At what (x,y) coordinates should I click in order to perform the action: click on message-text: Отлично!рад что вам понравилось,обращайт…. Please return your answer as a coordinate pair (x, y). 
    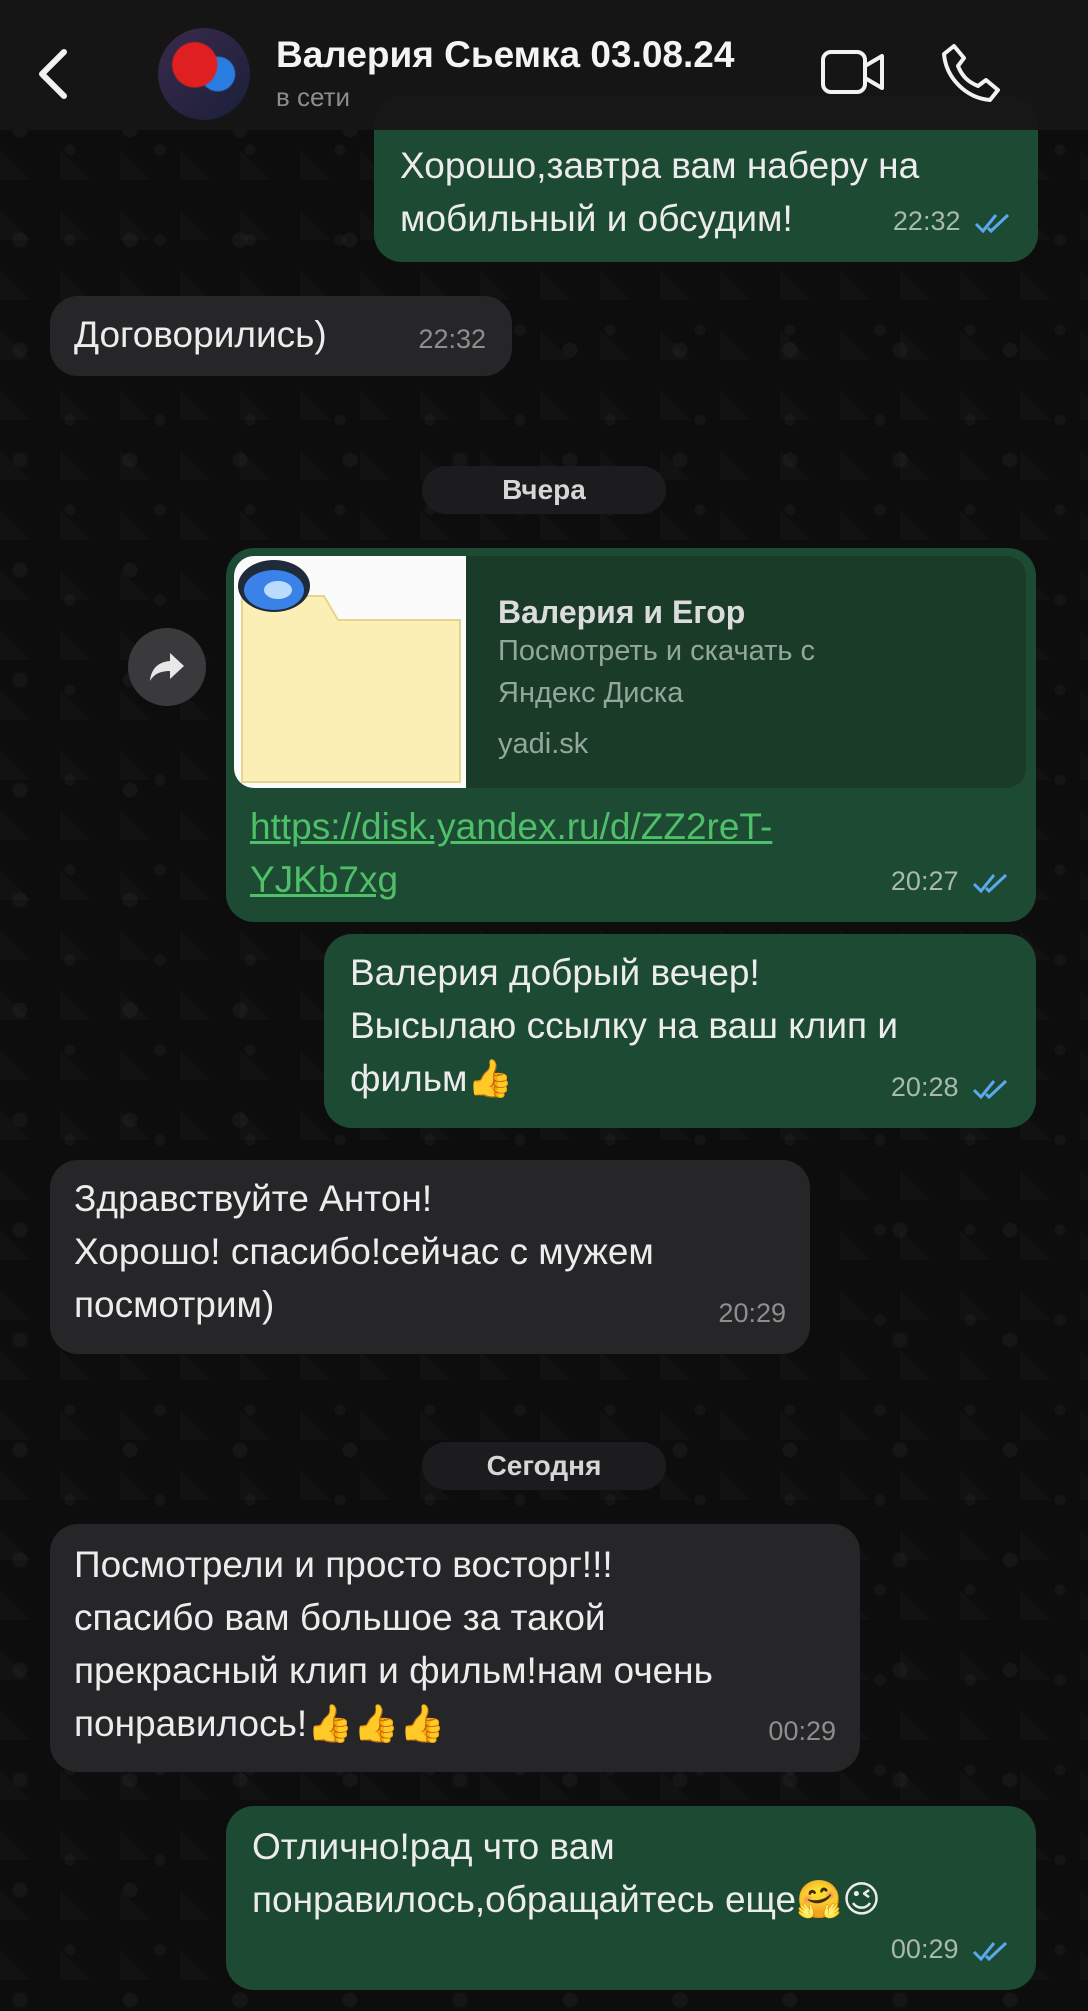
    Looking at the image, I should click on (566, 1873).